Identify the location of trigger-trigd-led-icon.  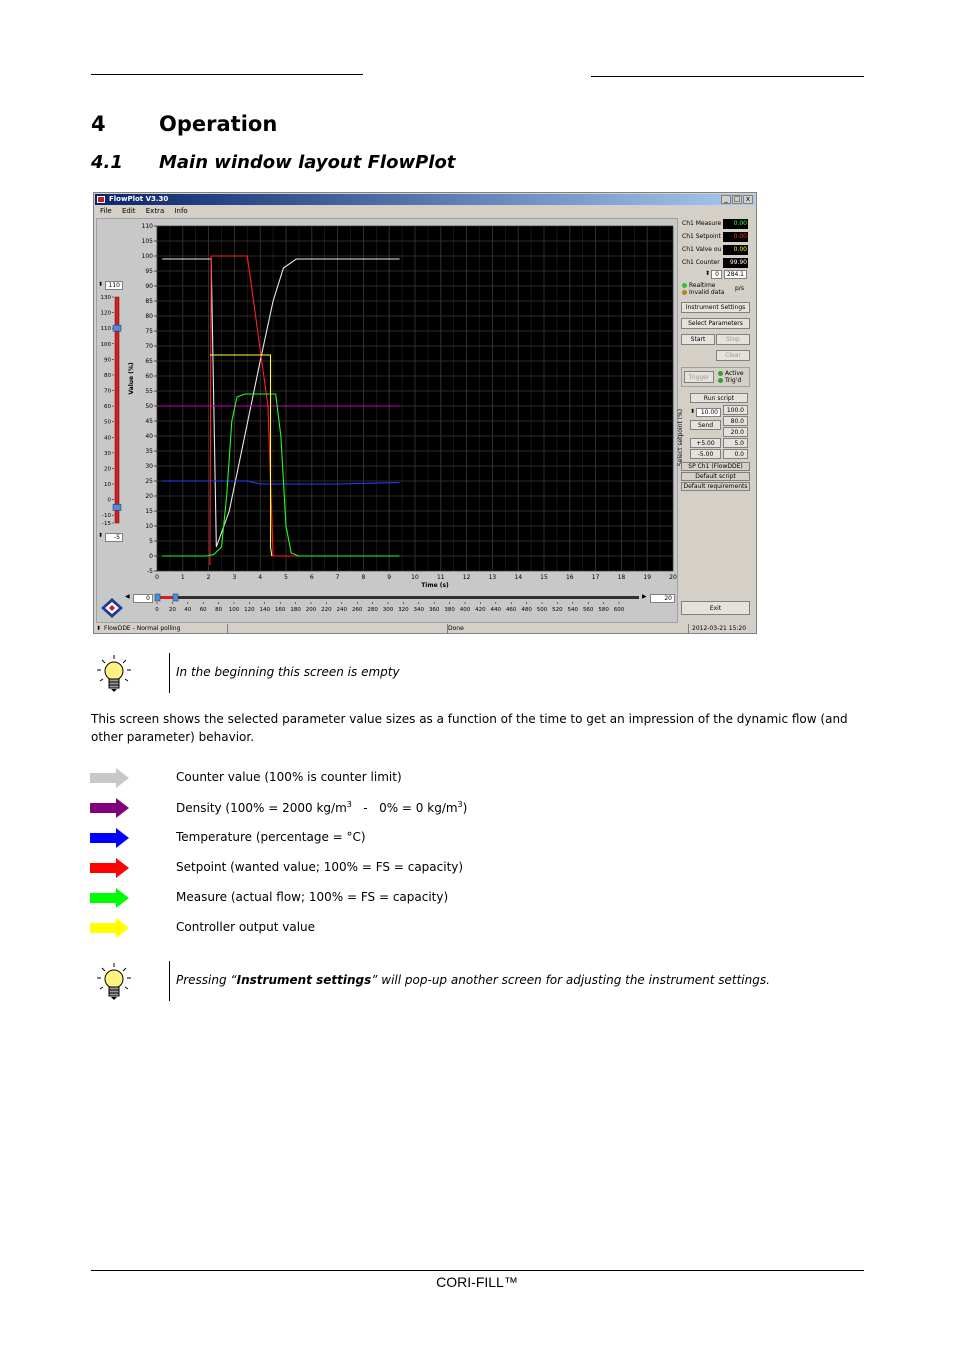
(720, 380).